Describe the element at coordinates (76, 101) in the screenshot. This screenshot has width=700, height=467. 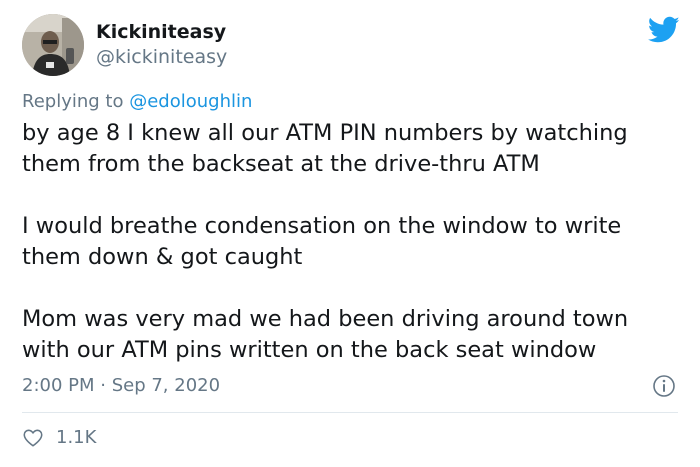
I see `replying-prefix: Replying to` at that location.